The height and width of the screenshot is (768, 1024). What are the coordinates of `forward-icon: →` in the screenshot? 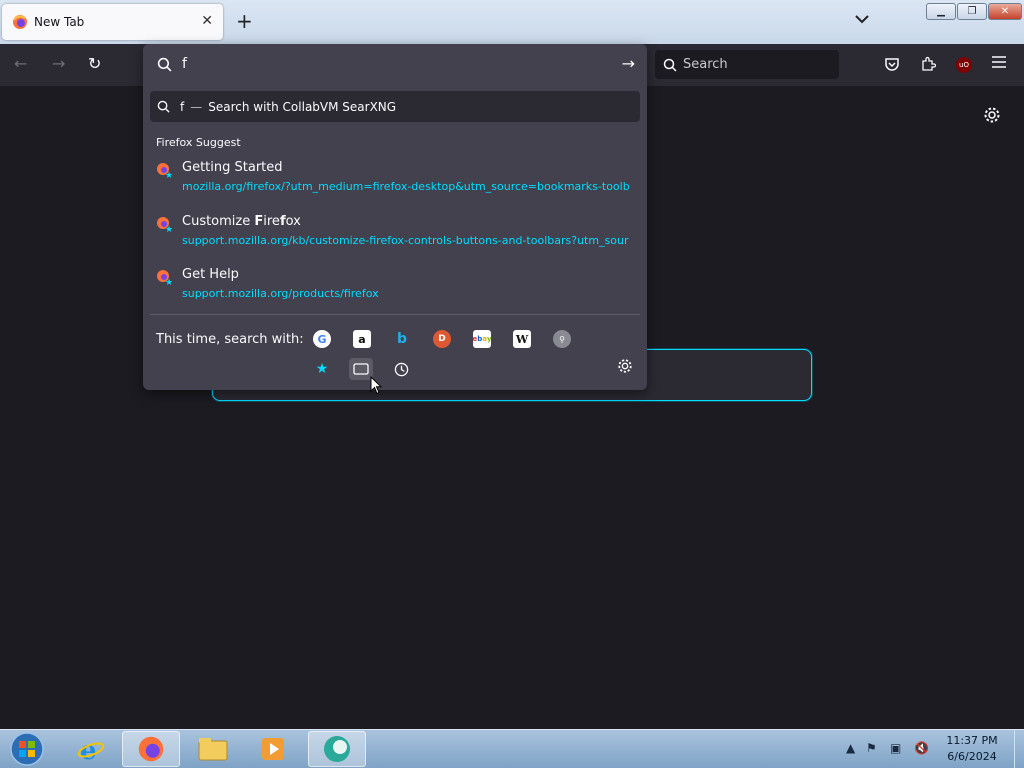 It's located at (58, 63).